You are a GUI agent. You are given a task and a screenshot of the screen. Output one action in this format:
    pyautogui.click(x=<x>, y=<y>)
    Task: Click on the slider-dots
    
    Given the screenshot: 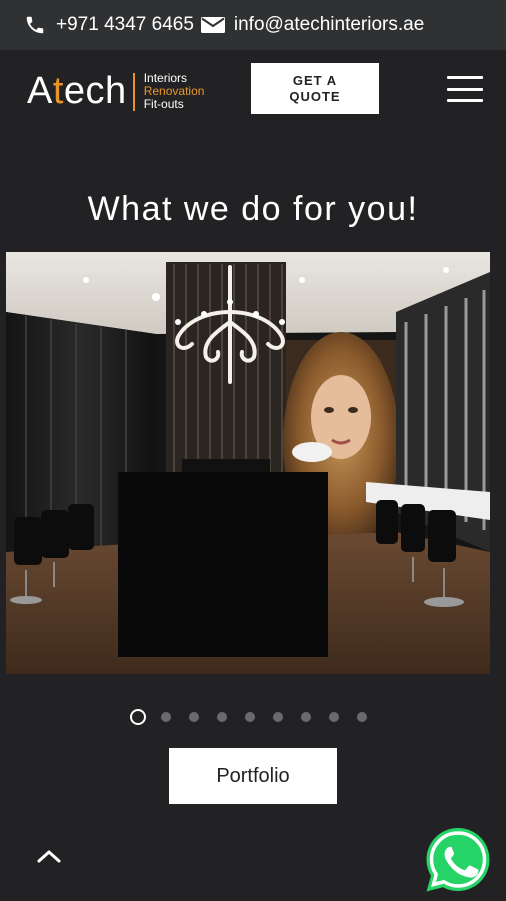 What is the action you would take?
    pyautogui.click(x=257, y=717)
    